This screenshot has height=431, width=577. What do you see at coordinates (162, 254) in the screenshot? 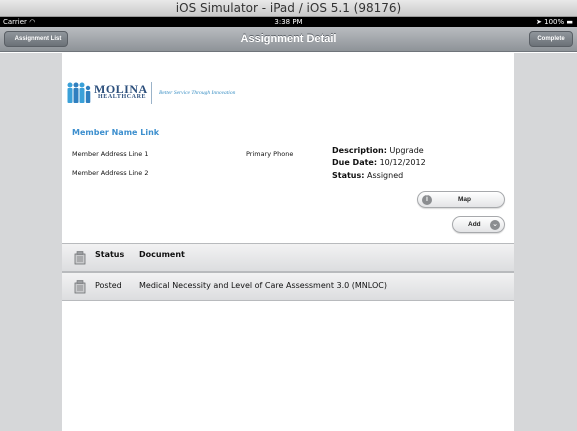
I see `column-header-document: Document` at bounding box center [162, 254].